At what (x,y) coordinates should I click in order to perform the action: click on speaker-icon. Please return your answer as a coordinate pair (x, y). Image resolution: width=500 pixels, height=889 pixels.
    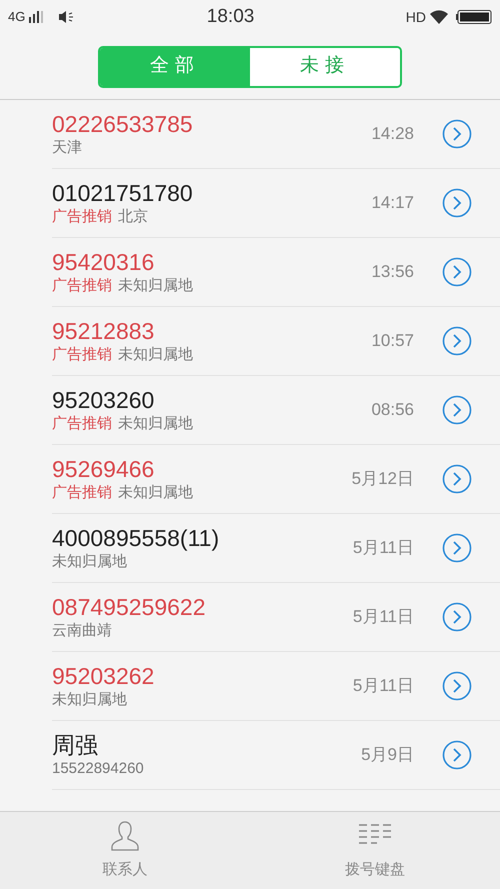
    Looking at the image, I should click on (67, 17).